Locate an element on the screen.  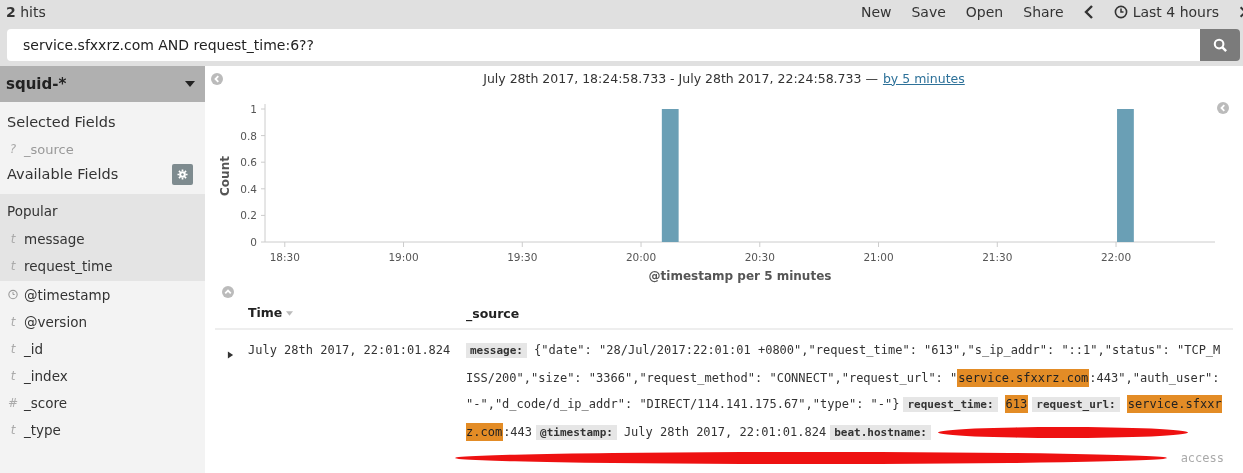
source-text: message: {"date": "28/Jul/2017:22:01:01 +0800","request_time": "613","s_ip_addr": "::1","status": "TCP_MISS/200","size": "3366","request_method": "CONNECT","request_url": "service.sfxxrz.com:443","auth_user": "-","d_code/d_ip_addr": "DIRECT/114.141.175.67","type": "-"} request_time: 613 request_url: service.sfxxrz.com:443 @timestamp: July 28th 2017, 22:01:01.824 beat.hostname: is located at coordinates (844, 392).